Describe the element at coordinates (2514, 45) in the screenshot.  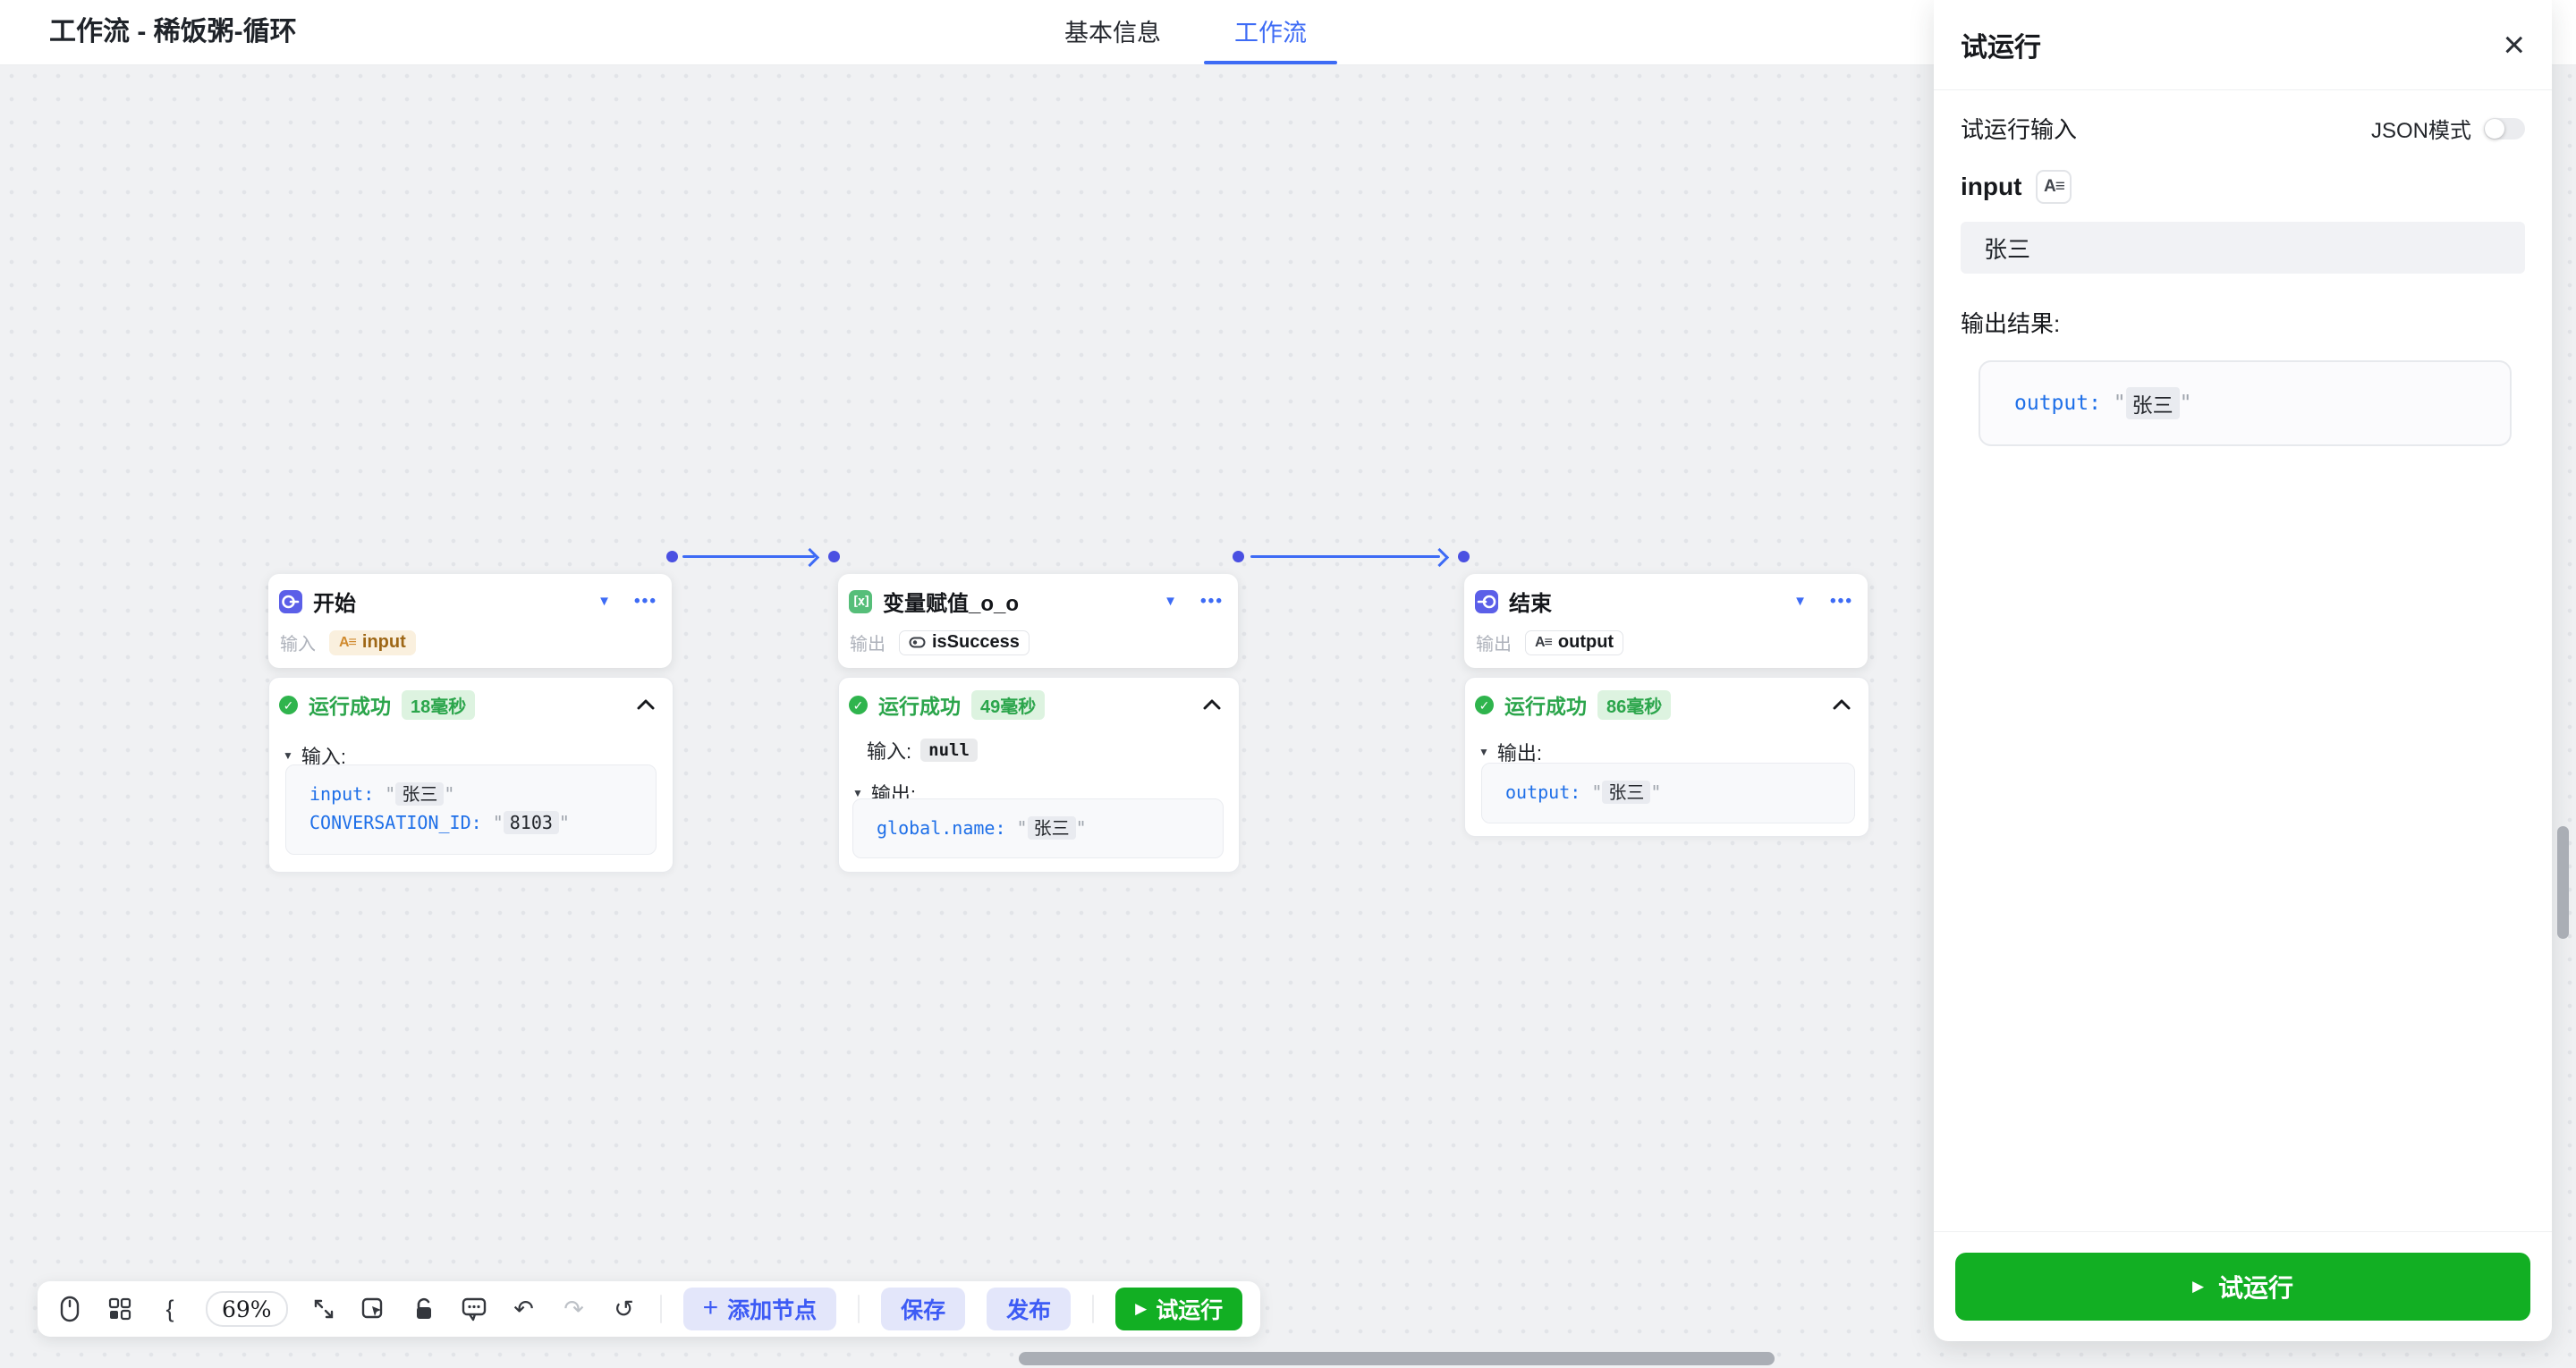
I see `close-icon: ×` at that location.